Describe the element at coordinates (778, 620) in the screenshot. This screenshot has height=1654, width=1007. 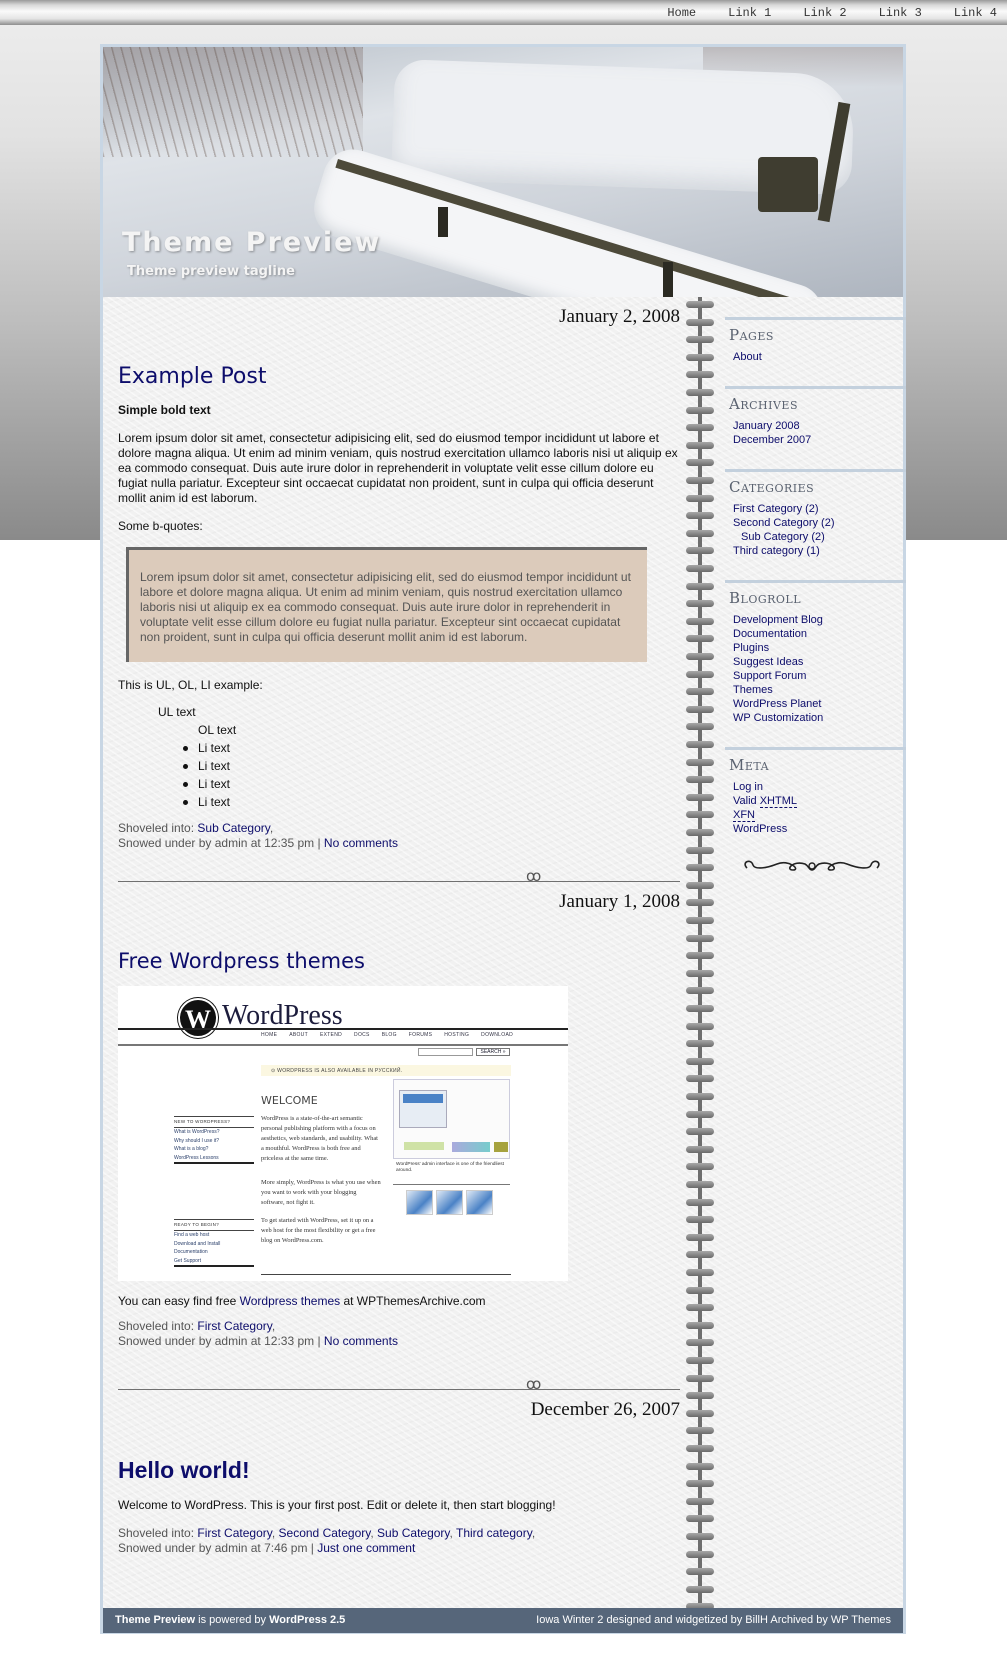
I see `blogroll-link: Development Blog` at that location.